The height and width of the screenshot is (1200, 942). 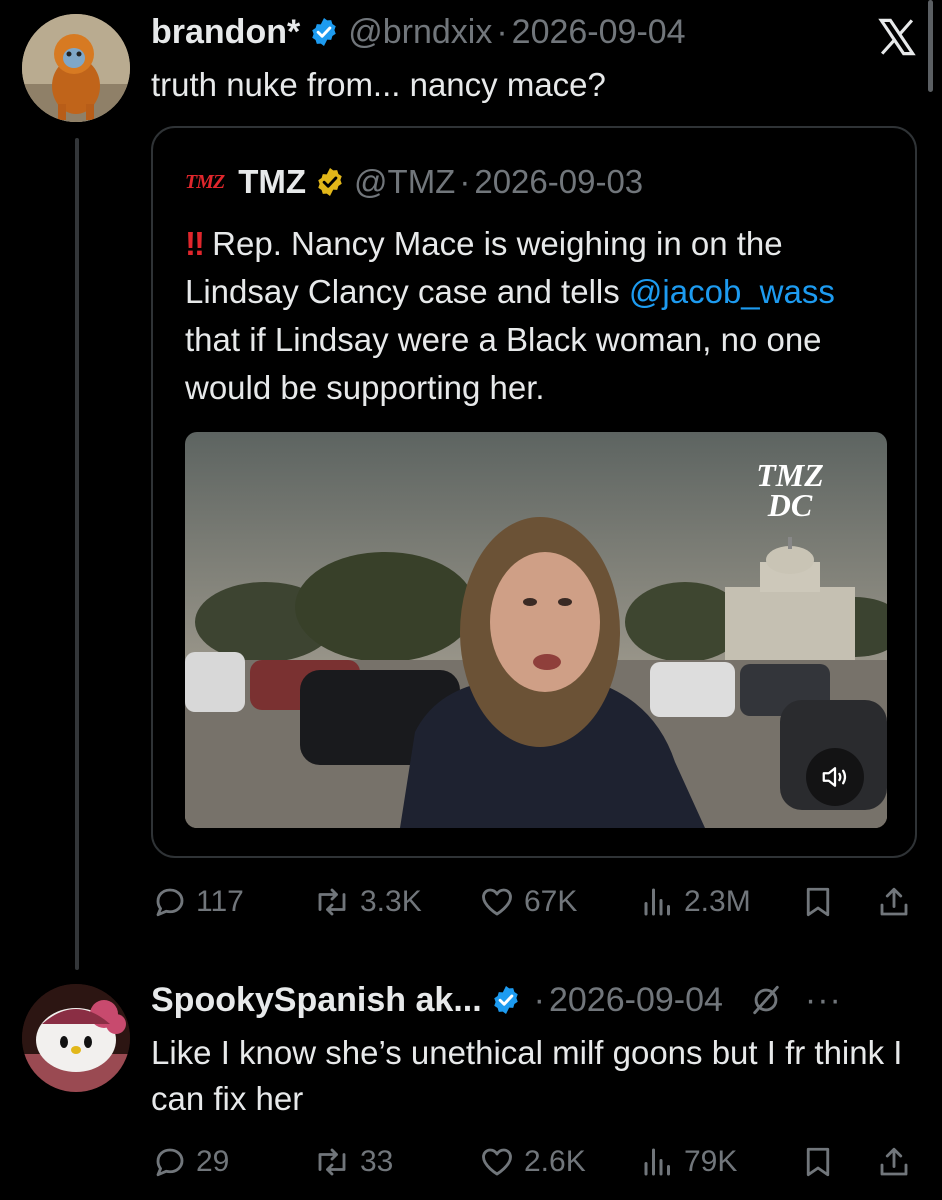 I want to click on like-button: 67K, so click(x=527, y=902).